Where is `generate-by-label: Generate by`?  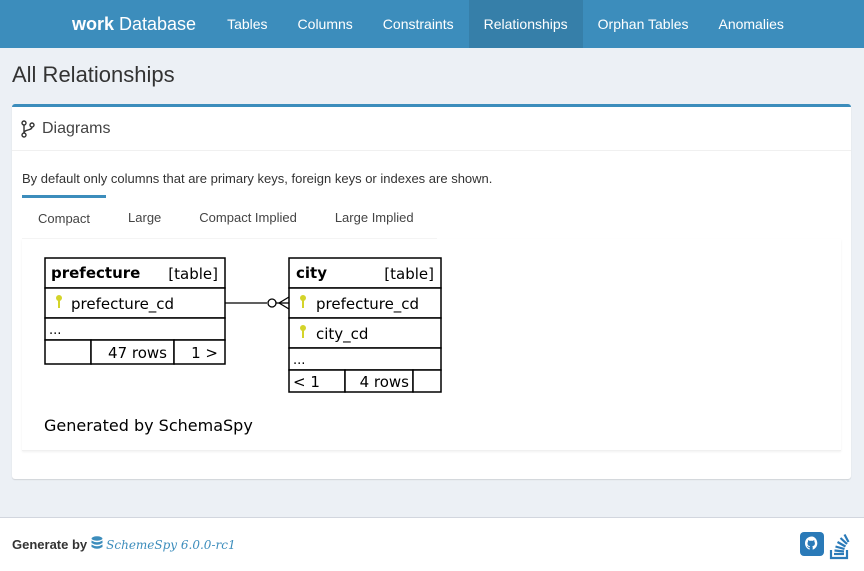 generate-by-label: Generate by is located at coordinates (50, 544).